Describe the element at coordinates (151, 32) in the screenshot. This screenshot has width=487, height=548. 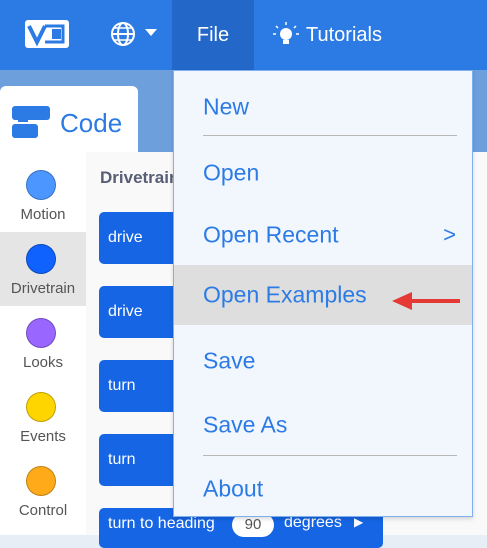
I see `chevron-down-icon` at that location.